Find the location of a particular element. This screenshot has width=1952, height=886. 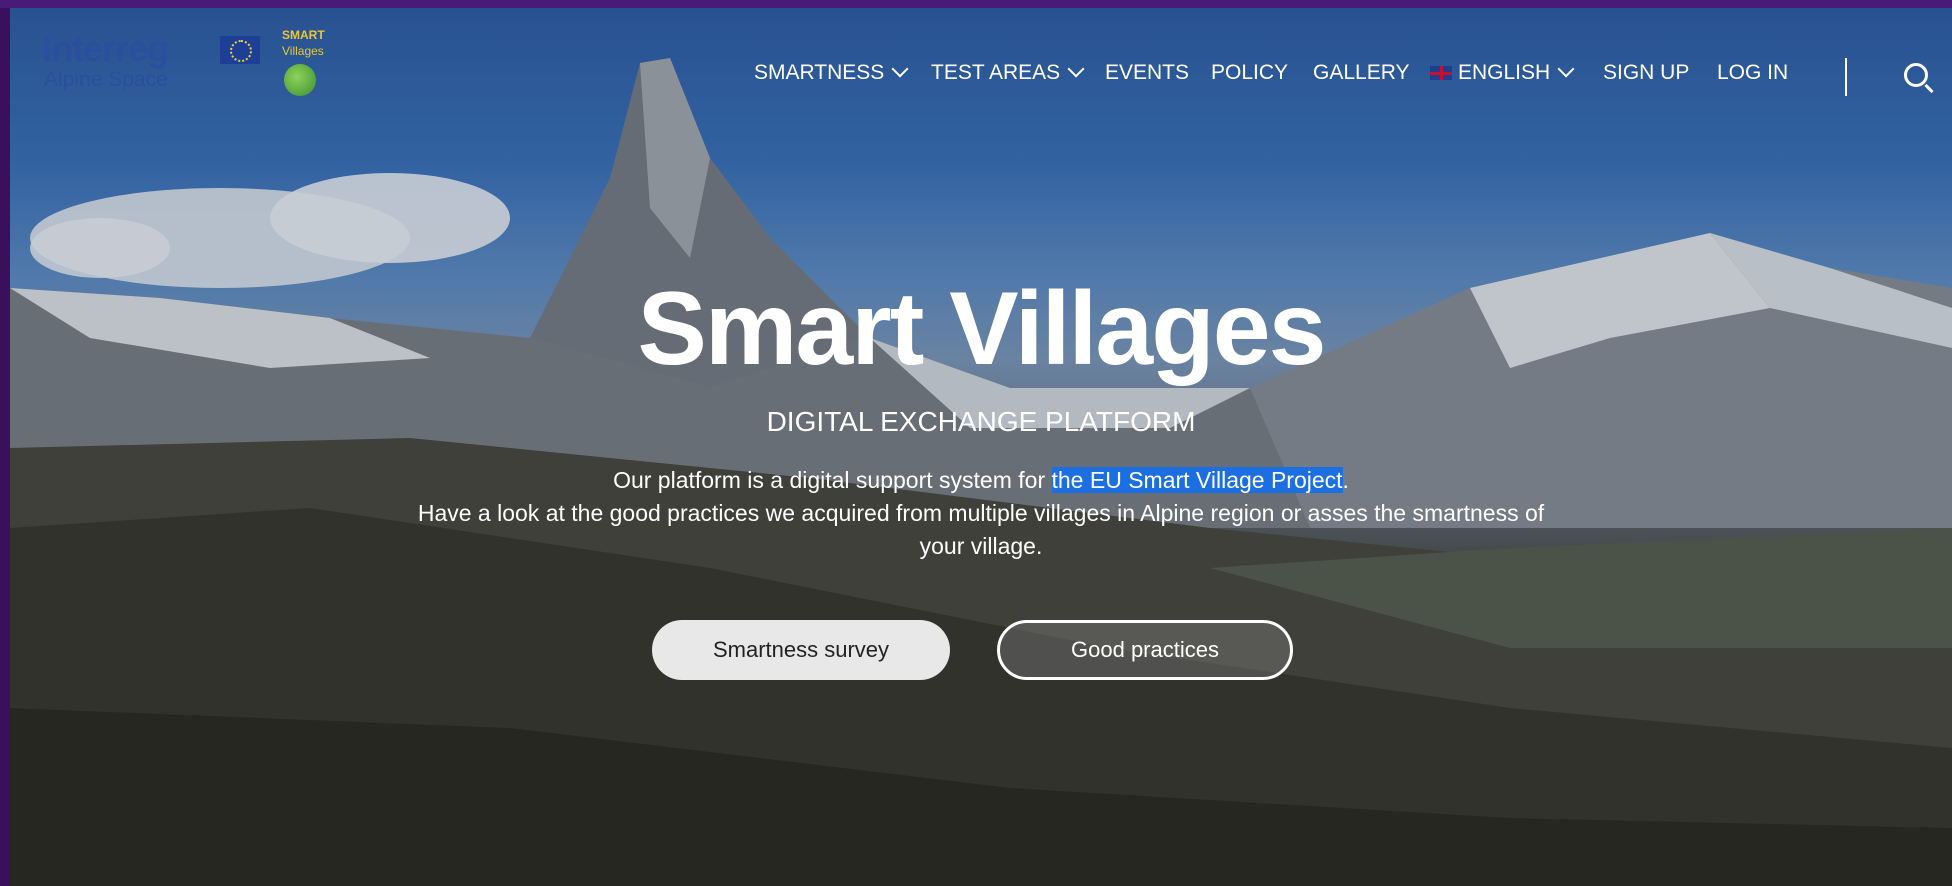

browser-frame-top is located at coordinates (976, 4).